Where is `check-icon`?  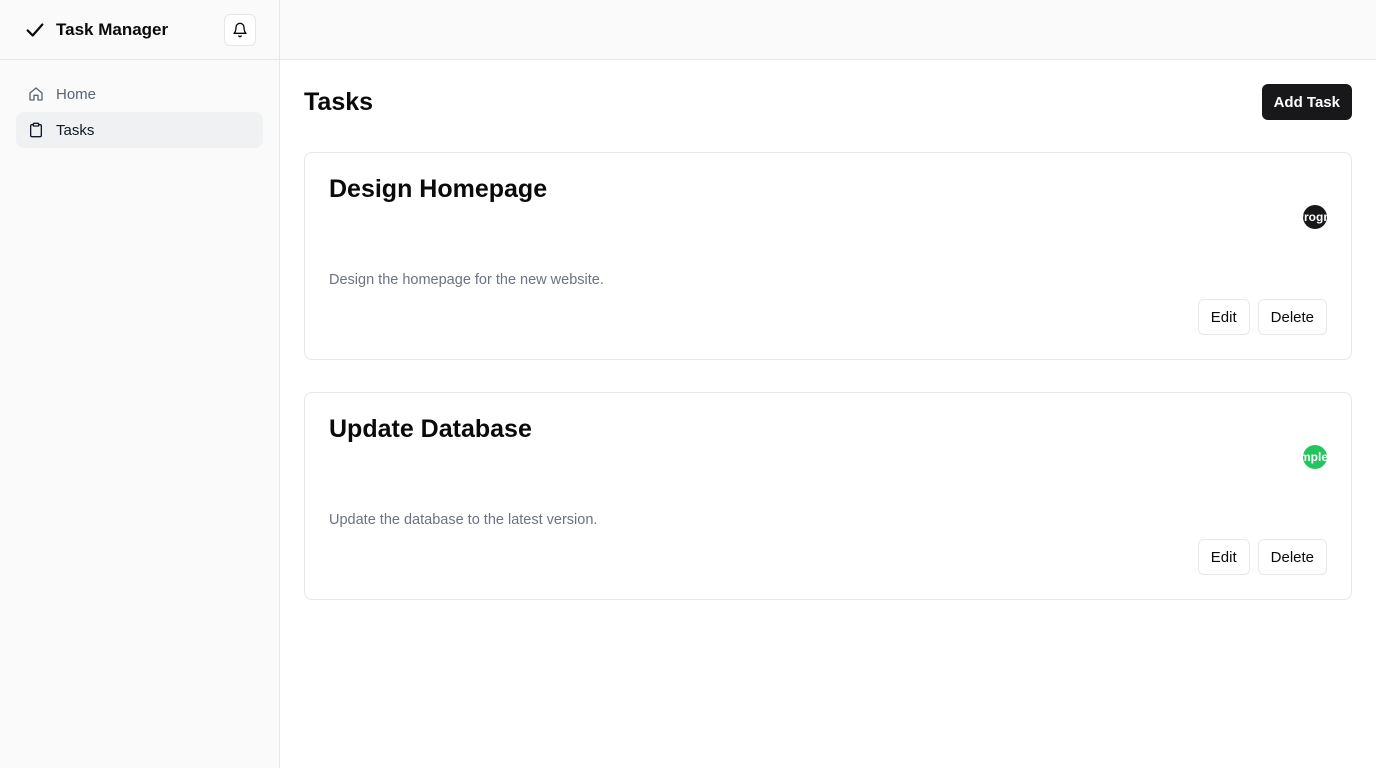 check-icon is located at coordinates (35, 30).